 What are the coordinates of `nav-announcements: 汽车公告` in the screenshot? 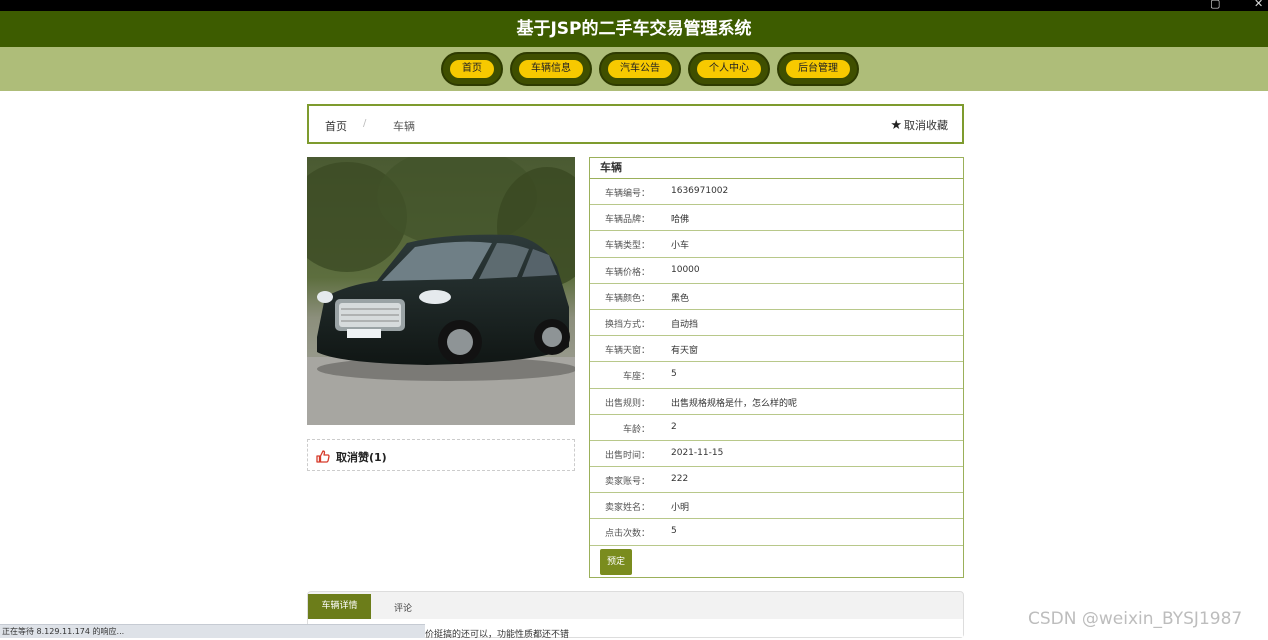 It's located at (640, 69).